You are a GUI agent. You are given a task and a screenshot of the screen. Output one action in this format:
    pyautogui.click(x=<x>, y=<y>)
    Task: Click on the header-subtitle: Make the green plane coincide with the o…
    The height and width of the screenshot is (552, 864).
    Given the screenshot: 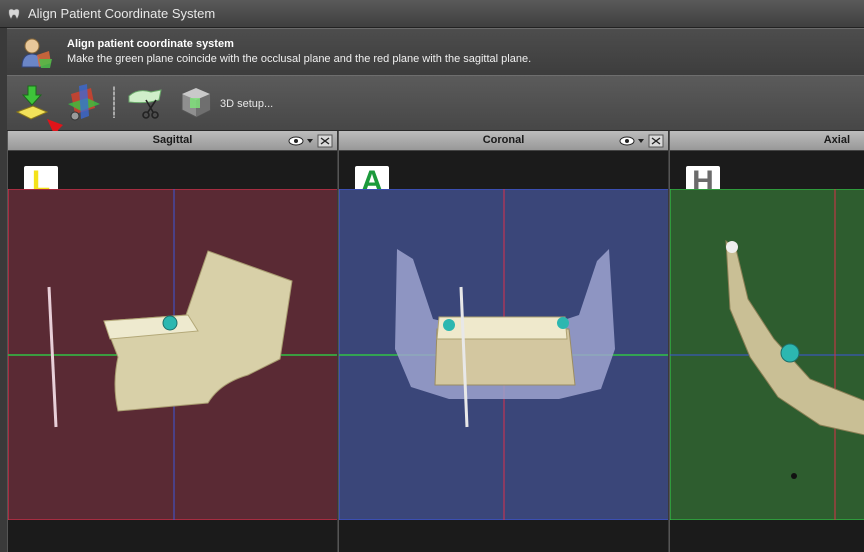 What is the action you would take?
    pyautogui.click(x=299, y=59)
    